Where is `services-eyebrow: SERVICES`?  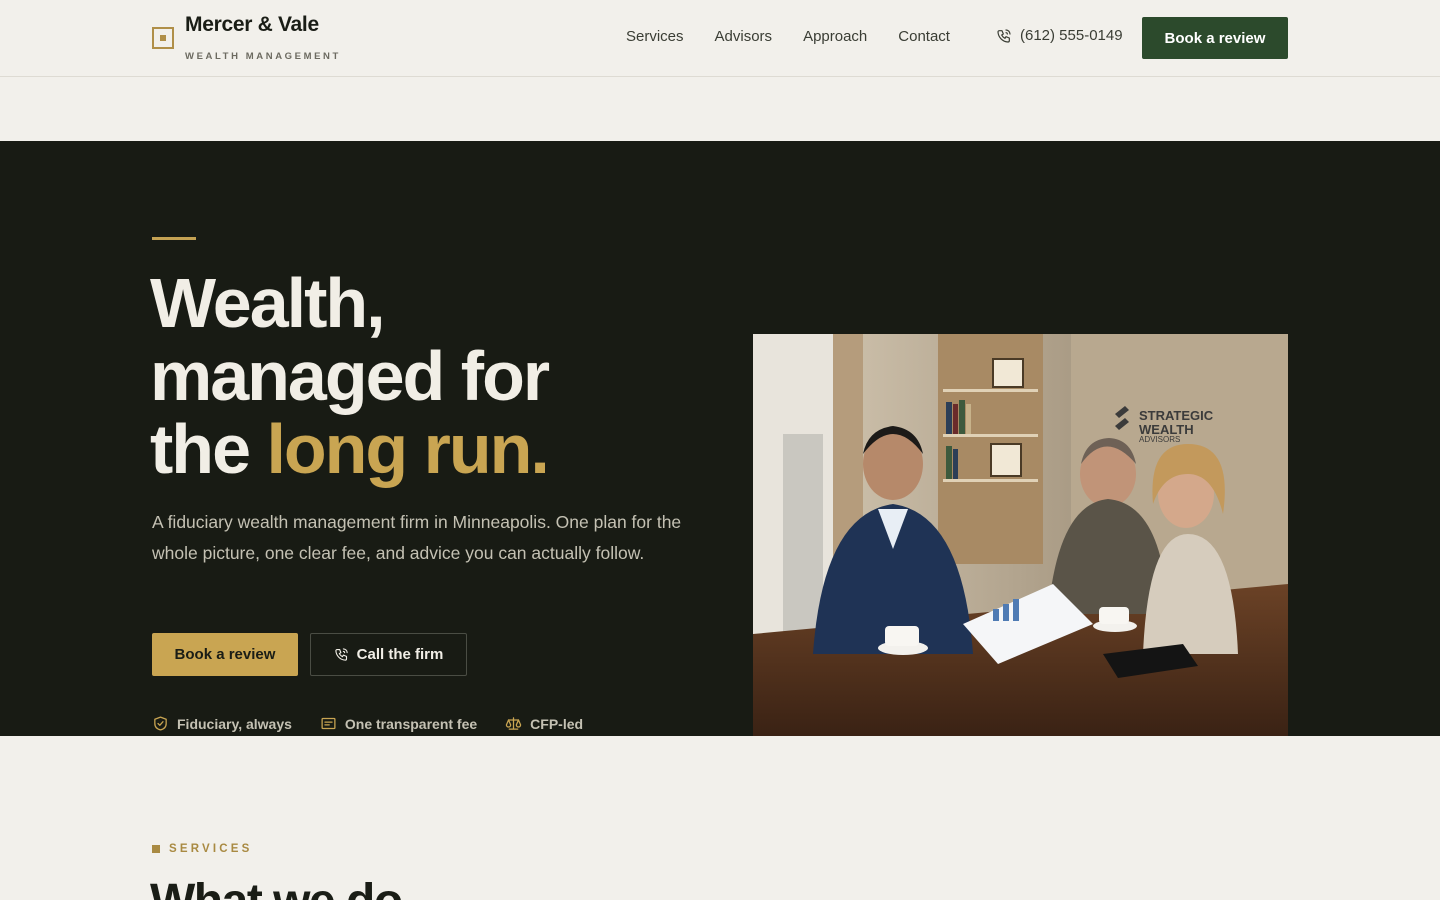
services-eyebrow: SERVICES is located at coordinates (202, 849).